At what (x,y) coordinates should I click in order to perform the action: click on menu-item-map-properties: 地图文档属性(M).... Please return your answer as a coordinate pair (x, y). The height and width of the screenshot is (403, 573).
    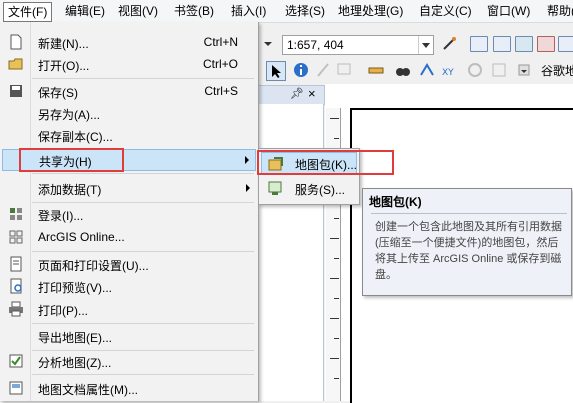
    Looking at the image, I should click on (129, 388).